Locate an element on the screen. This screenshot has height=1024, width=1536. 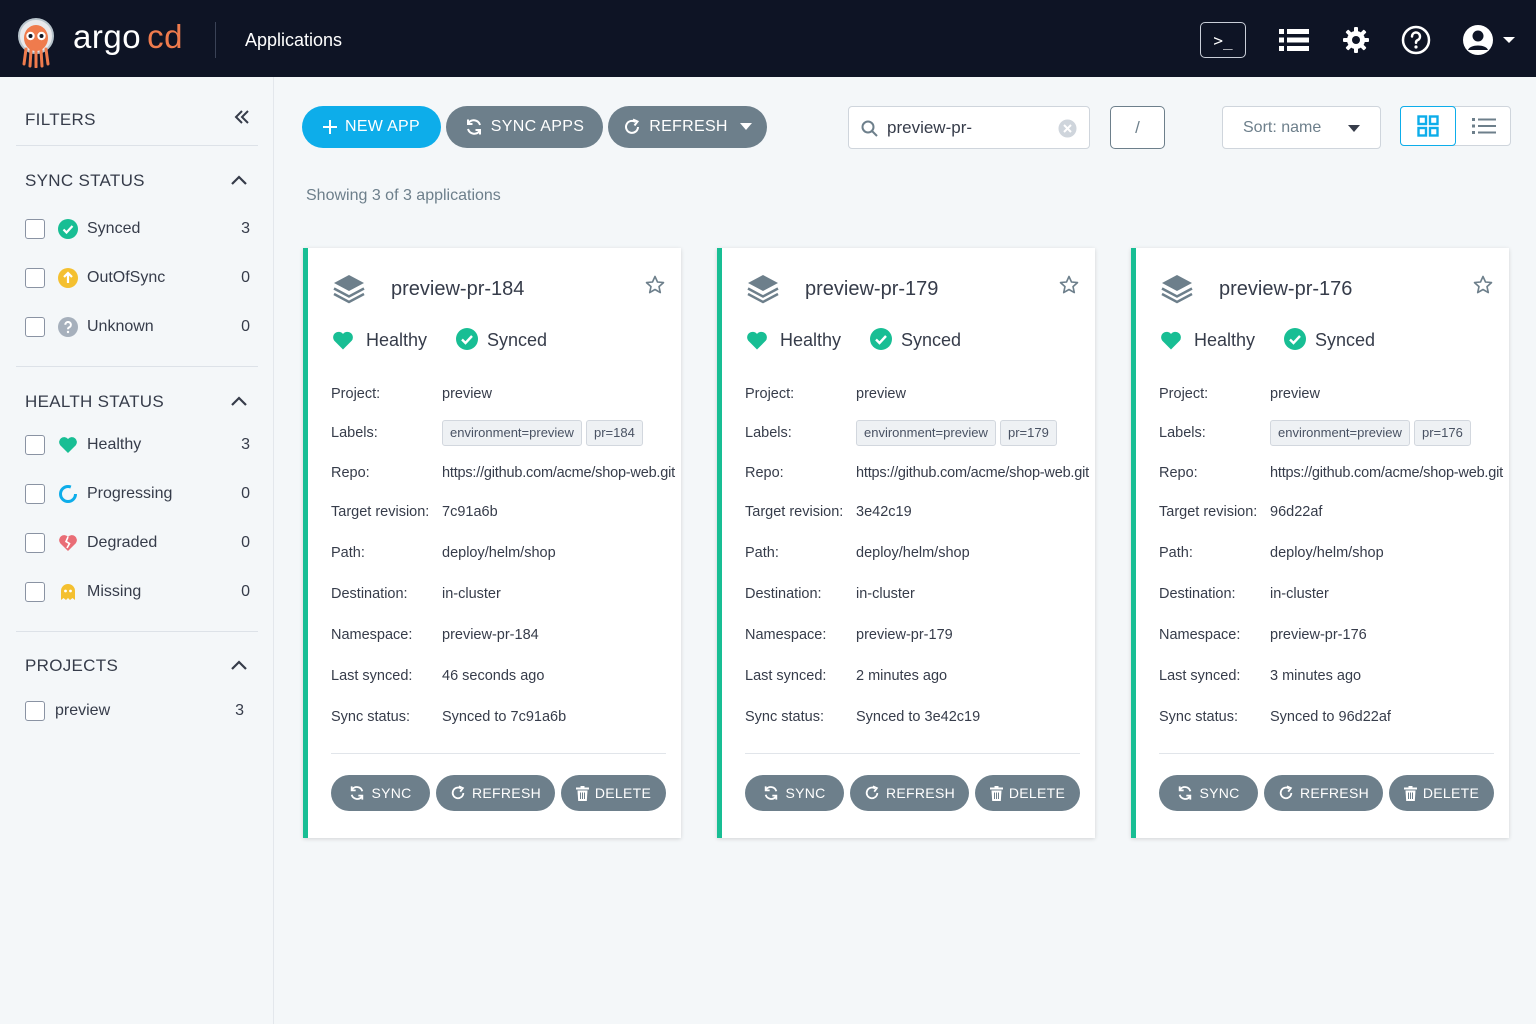
search-icon is located at coordinates (869, 128).